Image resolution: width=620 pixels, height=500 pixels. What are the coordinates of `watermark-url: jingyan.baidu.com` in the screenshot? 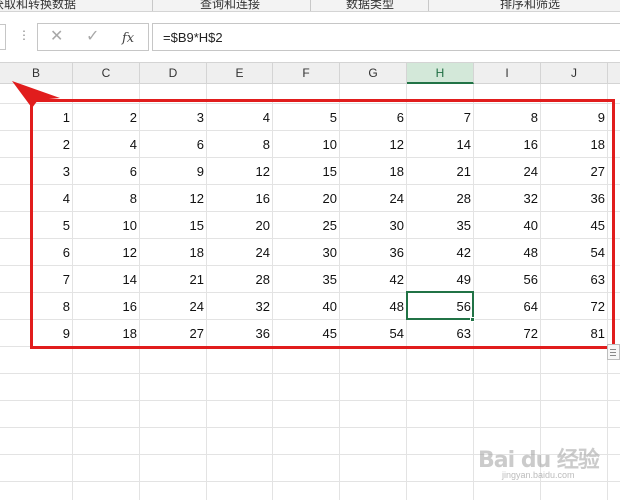 It's located at (538, 475).